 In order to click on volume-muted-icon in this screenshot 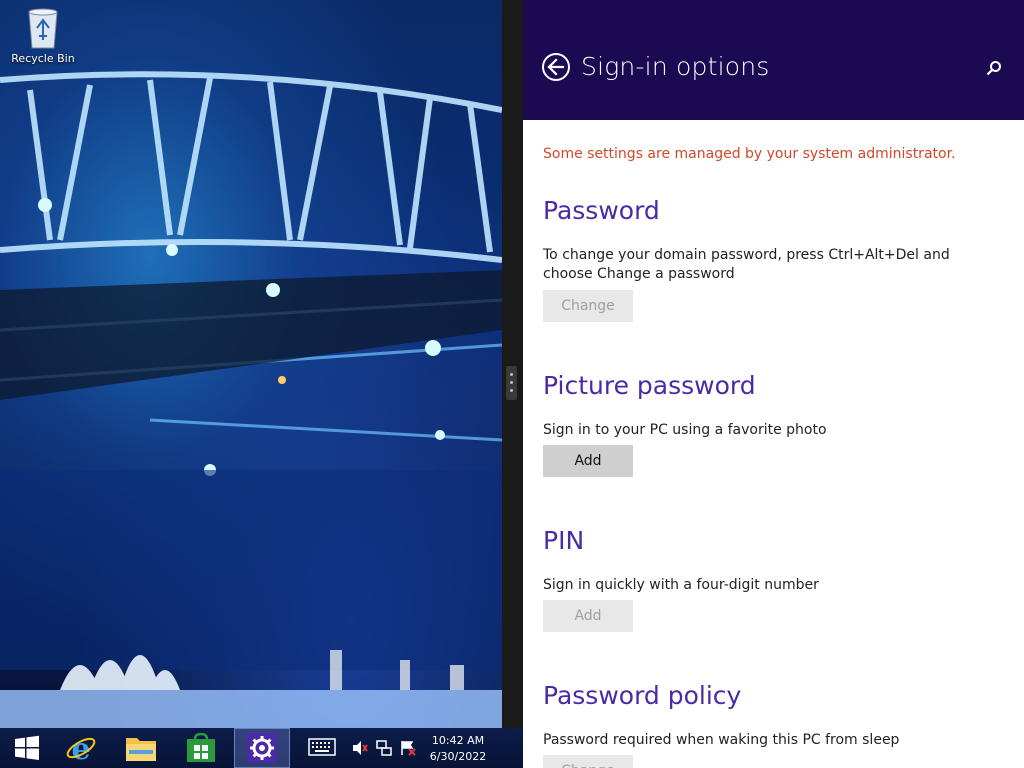, I will do `click(360, 748)`.